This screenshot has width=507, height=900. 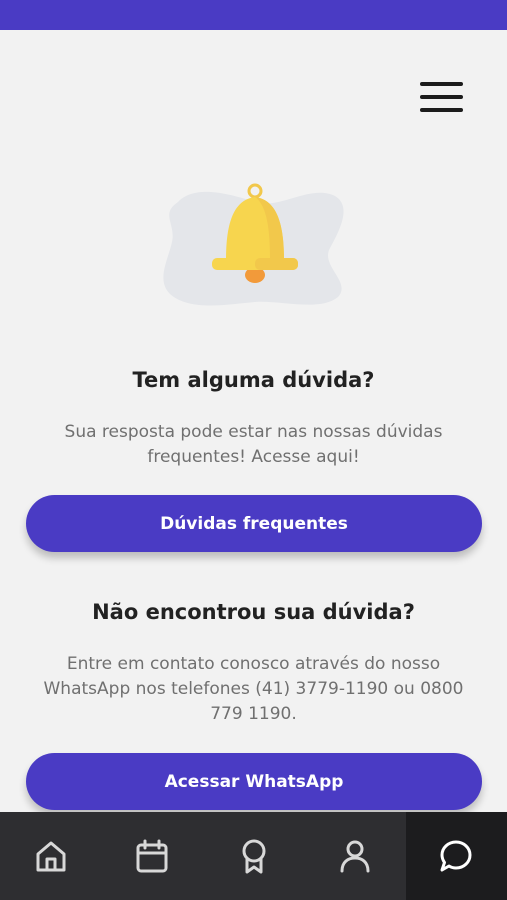 I want to click on nav-item-awards, so click(x=253, y=856).